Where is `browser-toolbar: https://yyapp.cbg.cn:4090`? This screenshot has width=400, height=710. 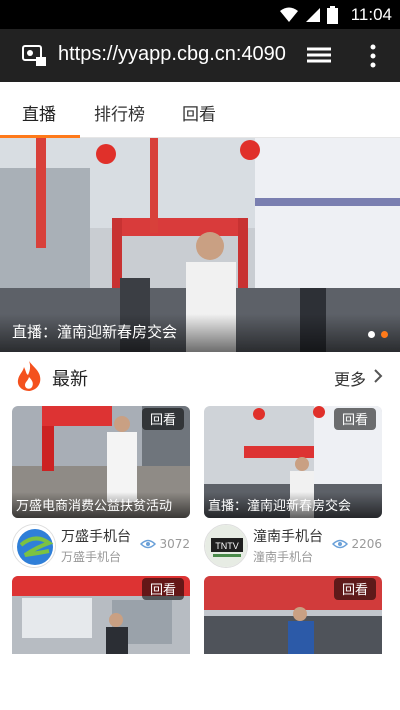 browser-toolbar: https://yyapp.cbg.cn:4090 is located at coordinates (200, 55).